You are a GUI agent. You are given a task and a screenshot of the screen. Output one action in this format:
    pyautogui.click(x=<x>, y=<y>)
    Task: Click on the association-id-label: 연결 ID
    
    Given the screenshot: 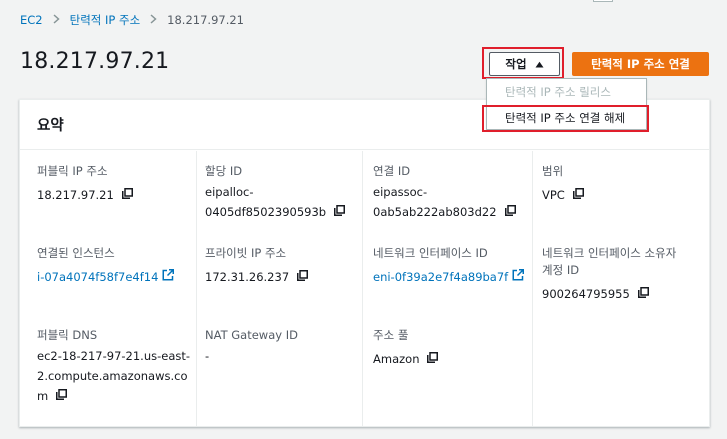 What is the action you would take?
    pyautogui.click(x=392, y=171)
    